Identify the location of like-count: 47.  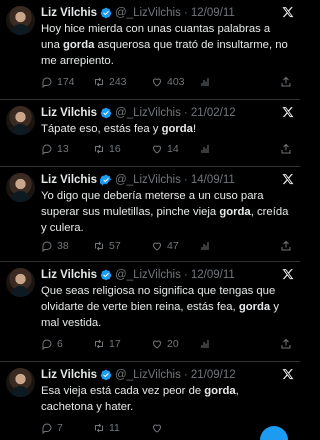
(173, 246).